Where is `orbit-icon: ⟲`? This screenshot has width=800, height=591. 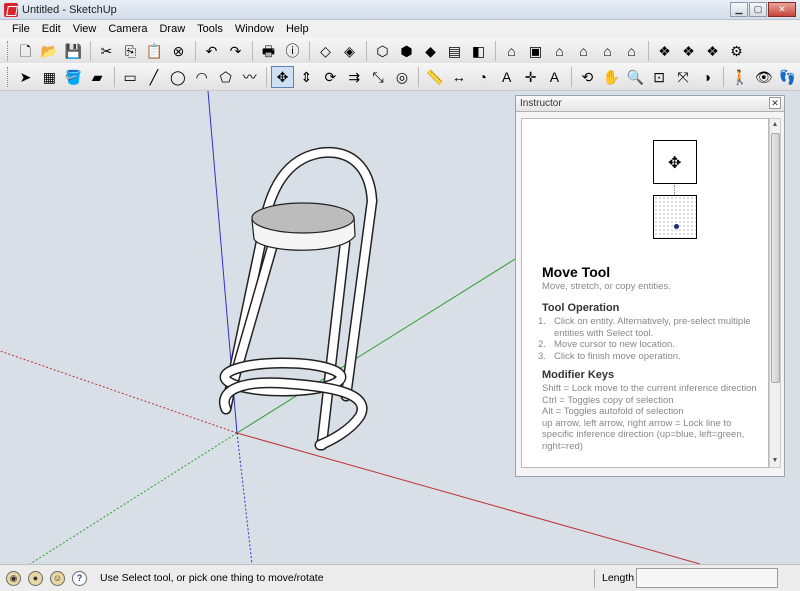 orbit-icon: ⟲ is located at coordinates (587, 77).